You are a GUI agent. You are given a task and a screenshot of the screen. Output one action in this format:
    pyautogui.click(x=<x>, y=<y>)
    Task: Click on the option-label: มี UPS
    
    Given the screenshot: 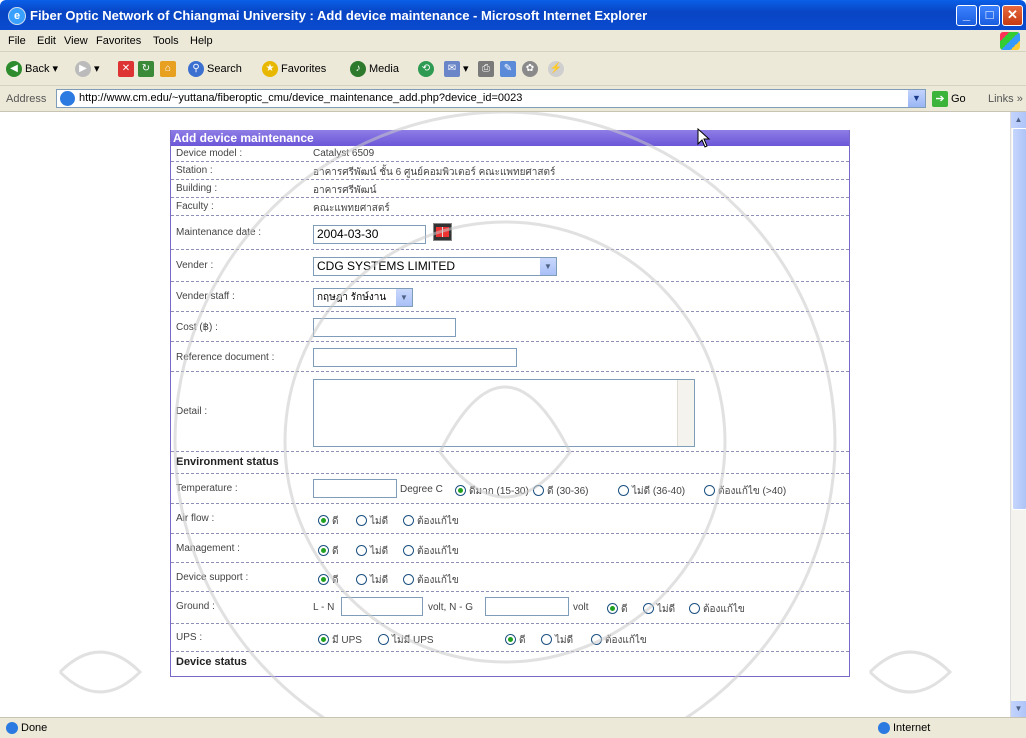 What is the action you would take?
    pyautogui.click(x=347, y=640)
    